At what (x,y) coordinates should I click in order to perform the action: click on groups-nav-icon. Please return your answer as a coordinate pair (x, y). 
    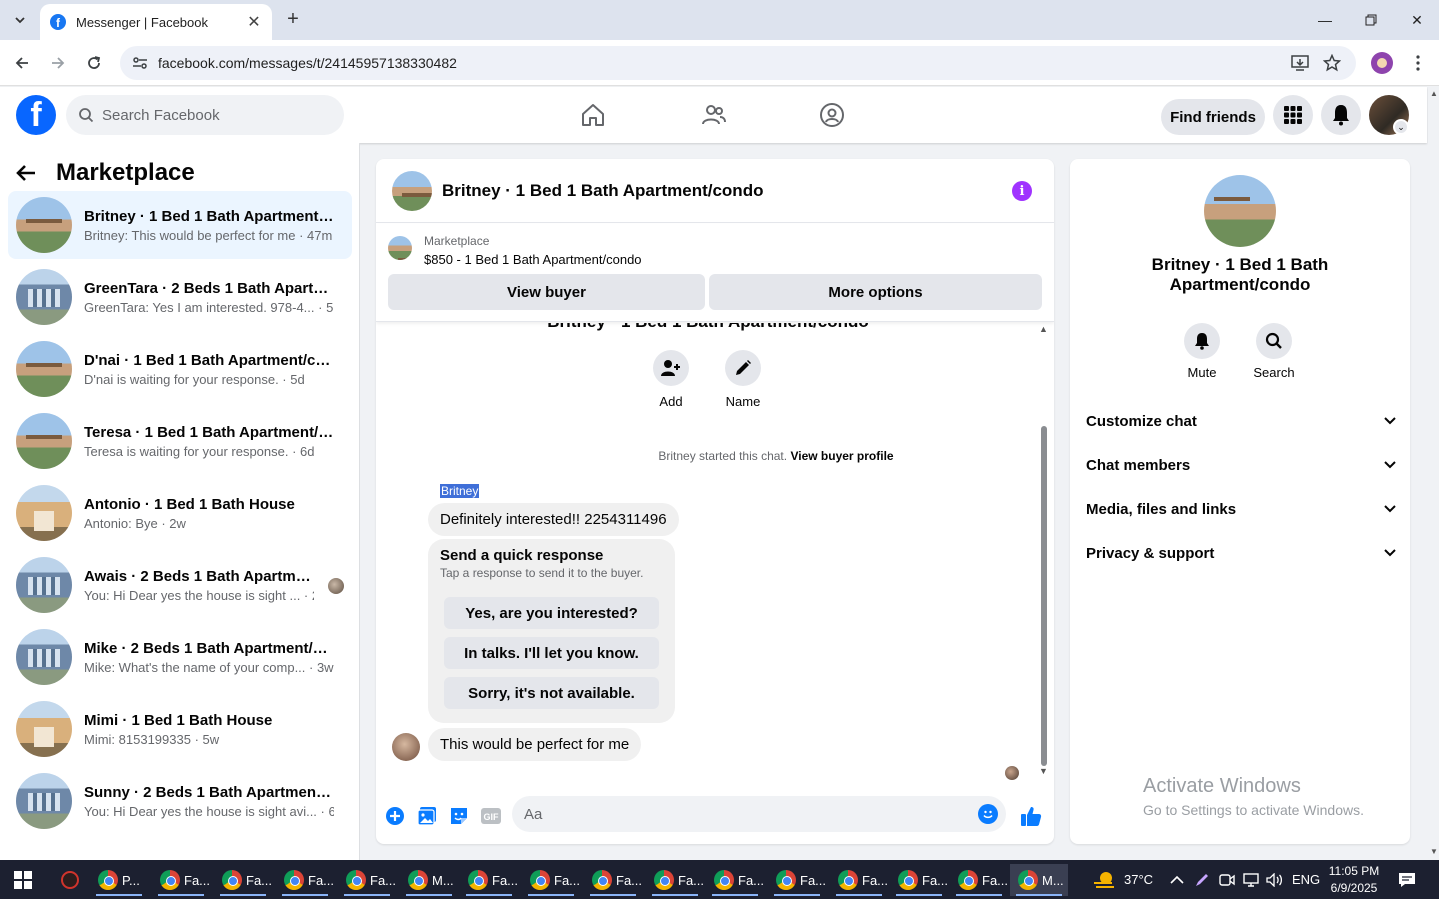
    Looking at the image, I should click on (832, 115).